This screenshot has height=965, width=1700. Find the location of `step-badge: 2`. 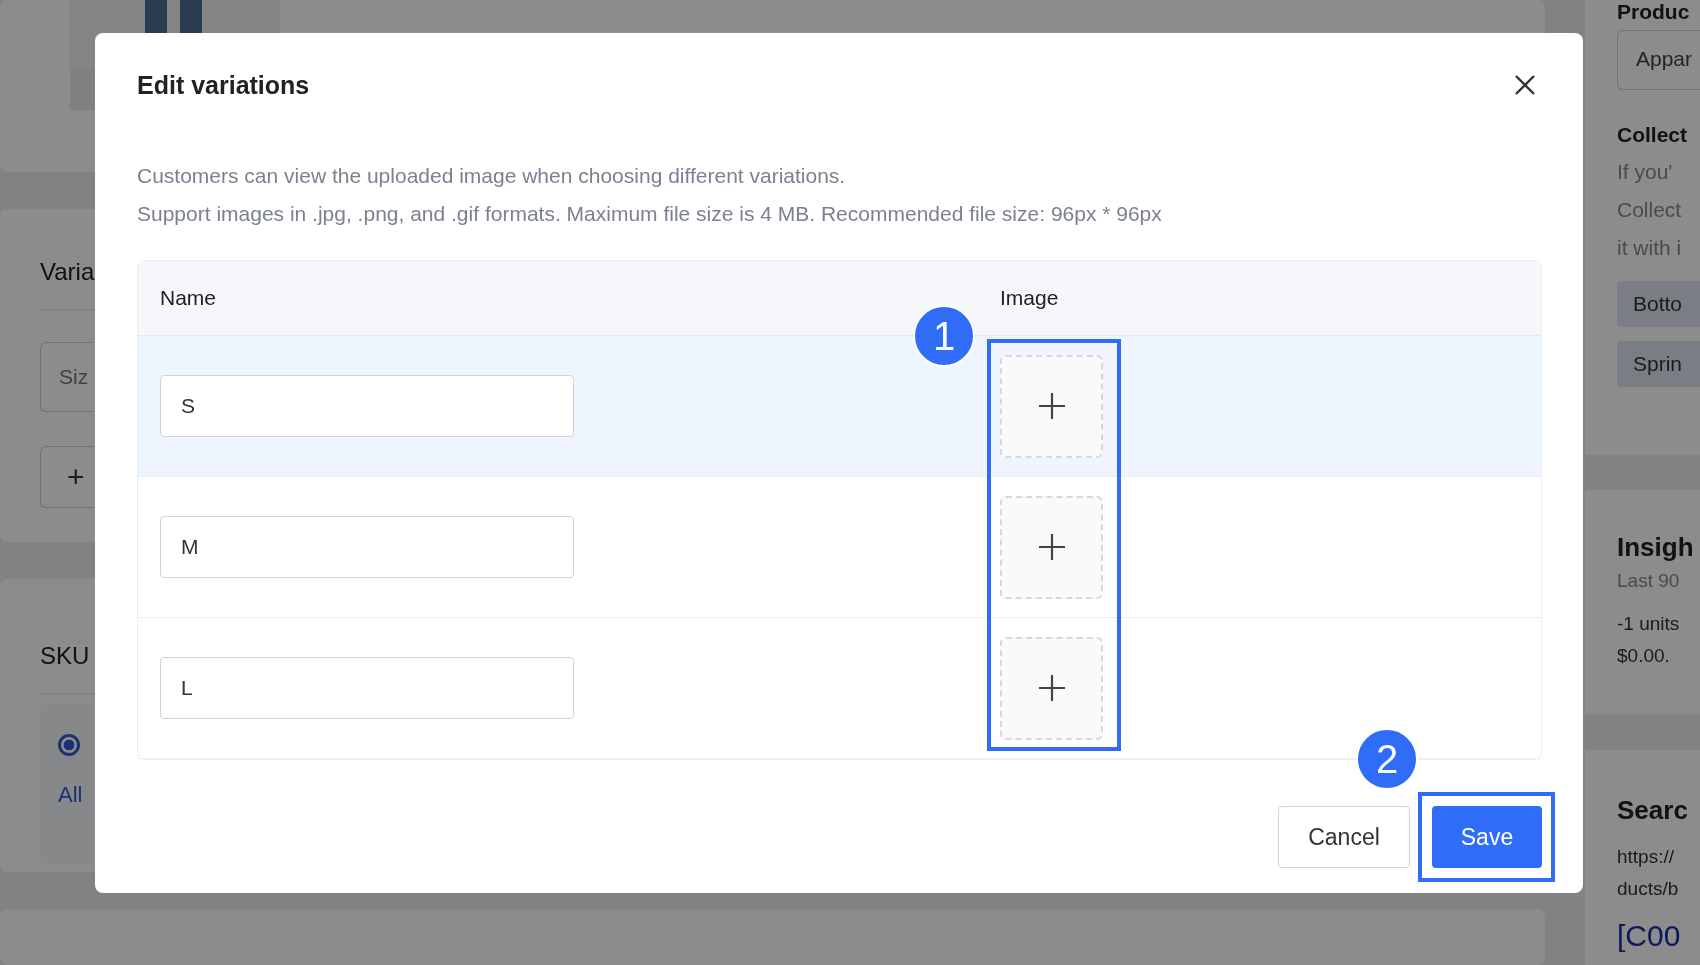

step-badge: 2 is located at coordinates (1387, 759).